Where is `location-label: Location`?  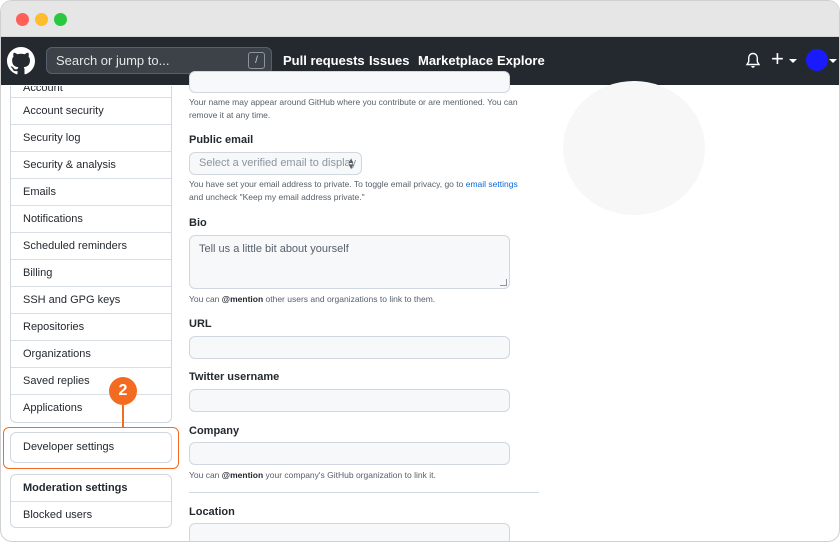
location-label: Location is located at coordinates (212, 512).